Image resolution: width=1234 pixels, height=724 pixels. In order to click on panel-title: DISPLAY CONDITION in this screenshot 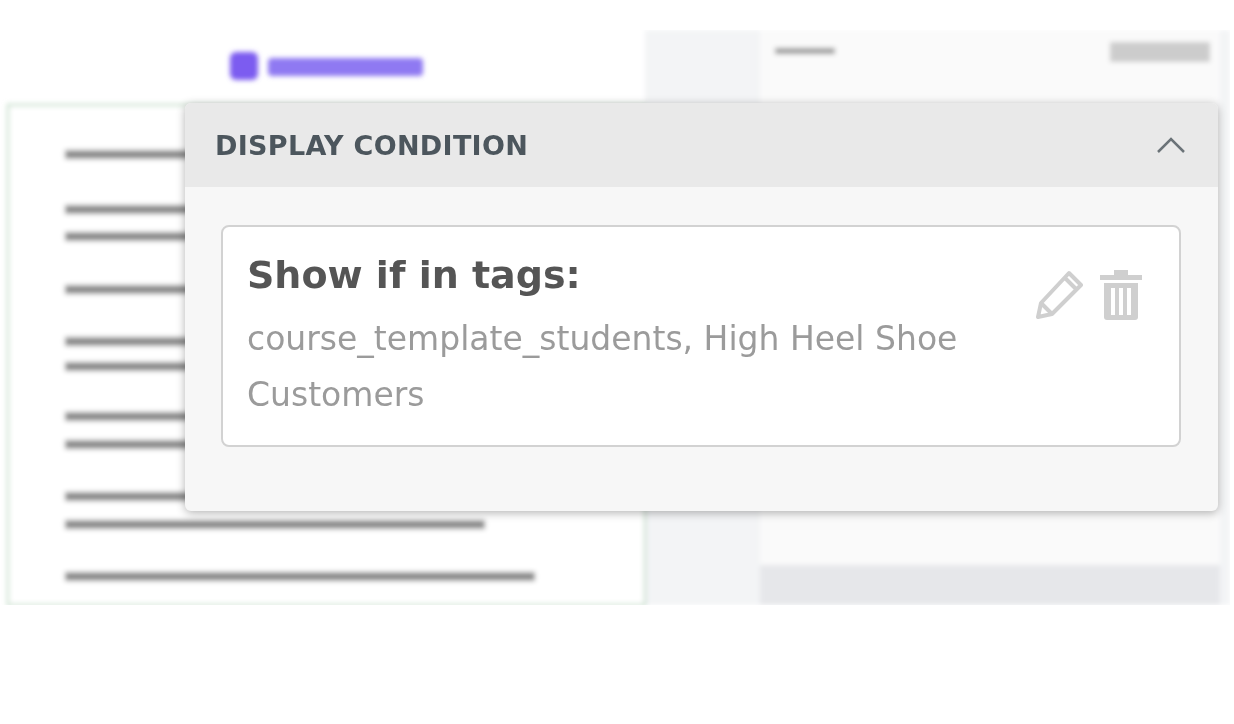, I will do `click(372, 145)`.